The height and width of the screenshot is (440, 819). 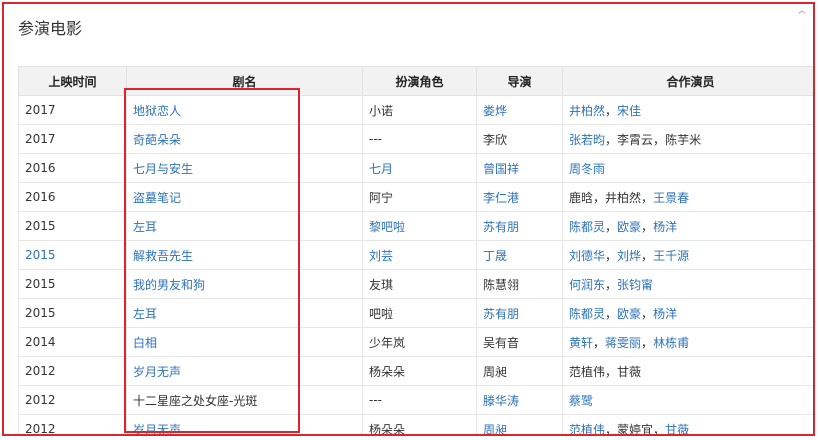 I want to click on costars-cell: 周冬雨, so click(x=687, y=168).